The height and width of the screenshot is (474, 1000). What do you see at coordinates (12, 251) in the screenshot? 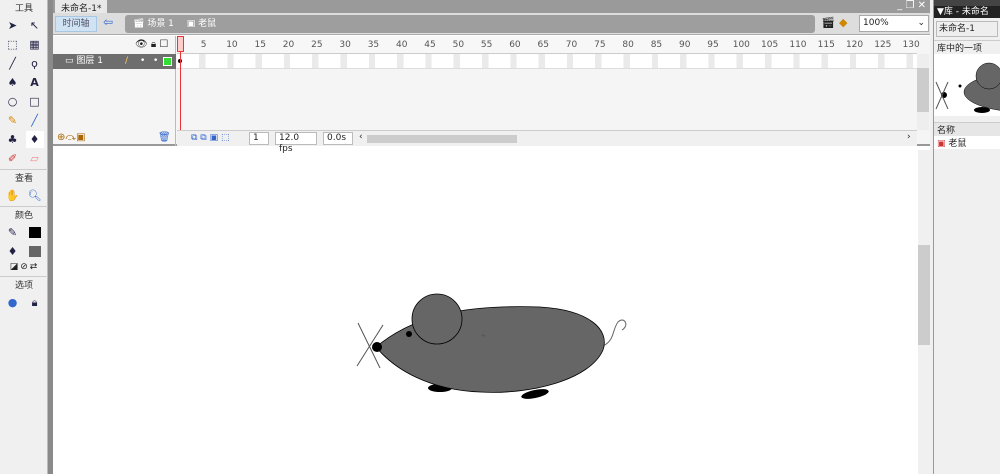
I see `fill-color-icon: ♦` at bounding box center [12, 251].